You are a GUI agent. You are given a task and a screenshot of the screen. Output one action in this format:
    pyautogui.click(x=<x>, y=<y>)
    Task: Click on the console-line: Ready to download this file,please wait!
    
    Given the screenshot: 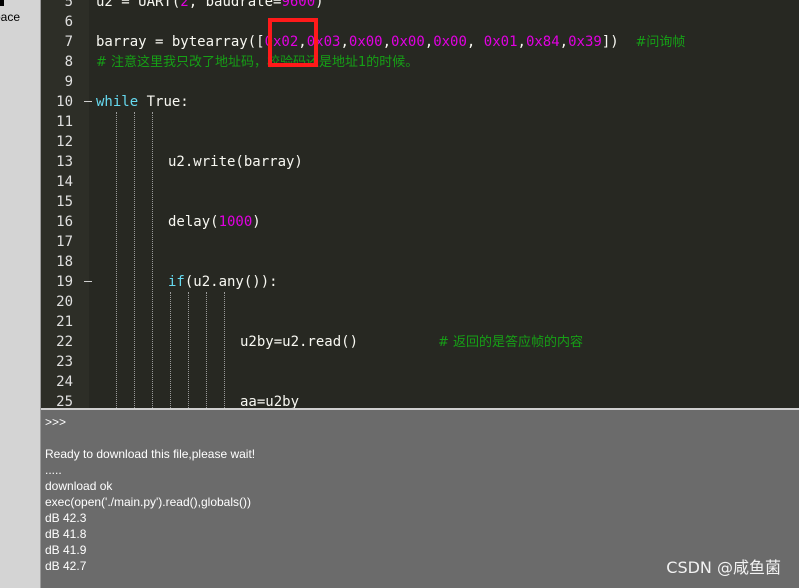 What is the action you would take?
    pyautogui.click(x=150, y=454)
    